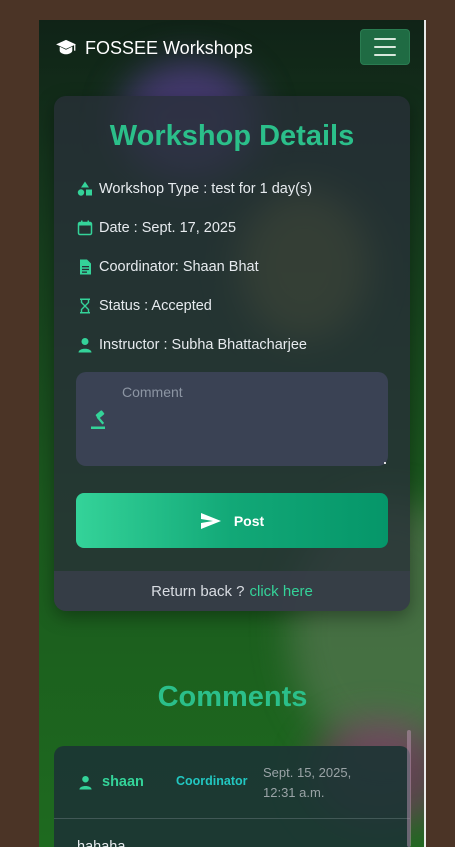  Describe the element at coordinates (123, 782) in the screenshot. I see `comment-author-name: shaan` at that location.